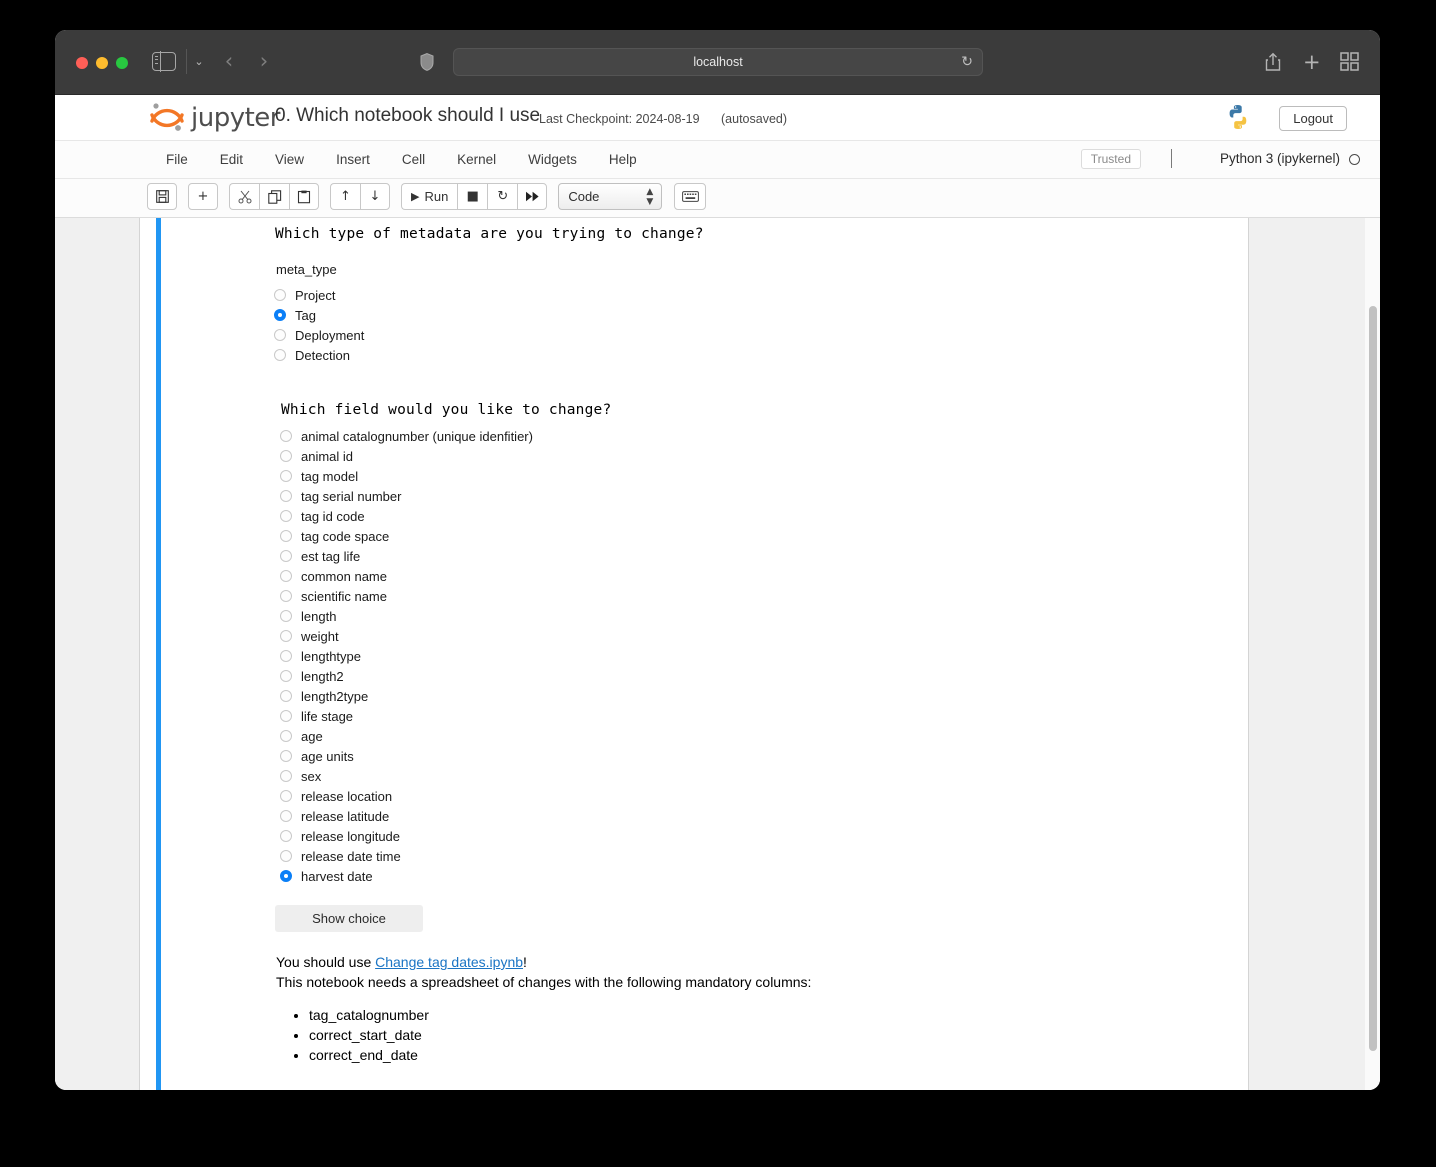 The height and width of the screenshot is (1167, 1436). Describe the element at coordinates (199, 62) in the screenshot. I see `chevron-down-icon: ⌄` at that location.